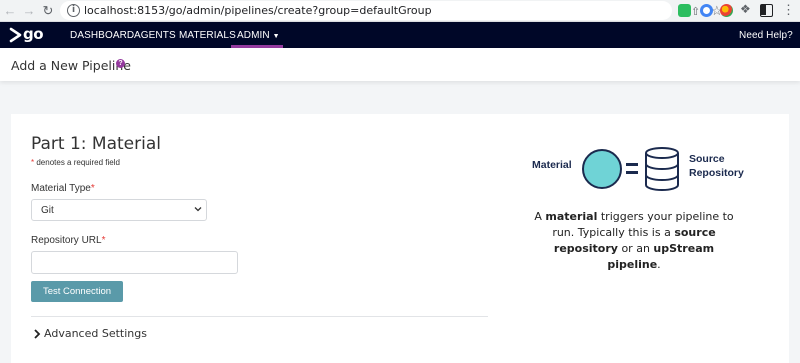  I want to click on nav-agents: AGENTS, so click(155, 35).